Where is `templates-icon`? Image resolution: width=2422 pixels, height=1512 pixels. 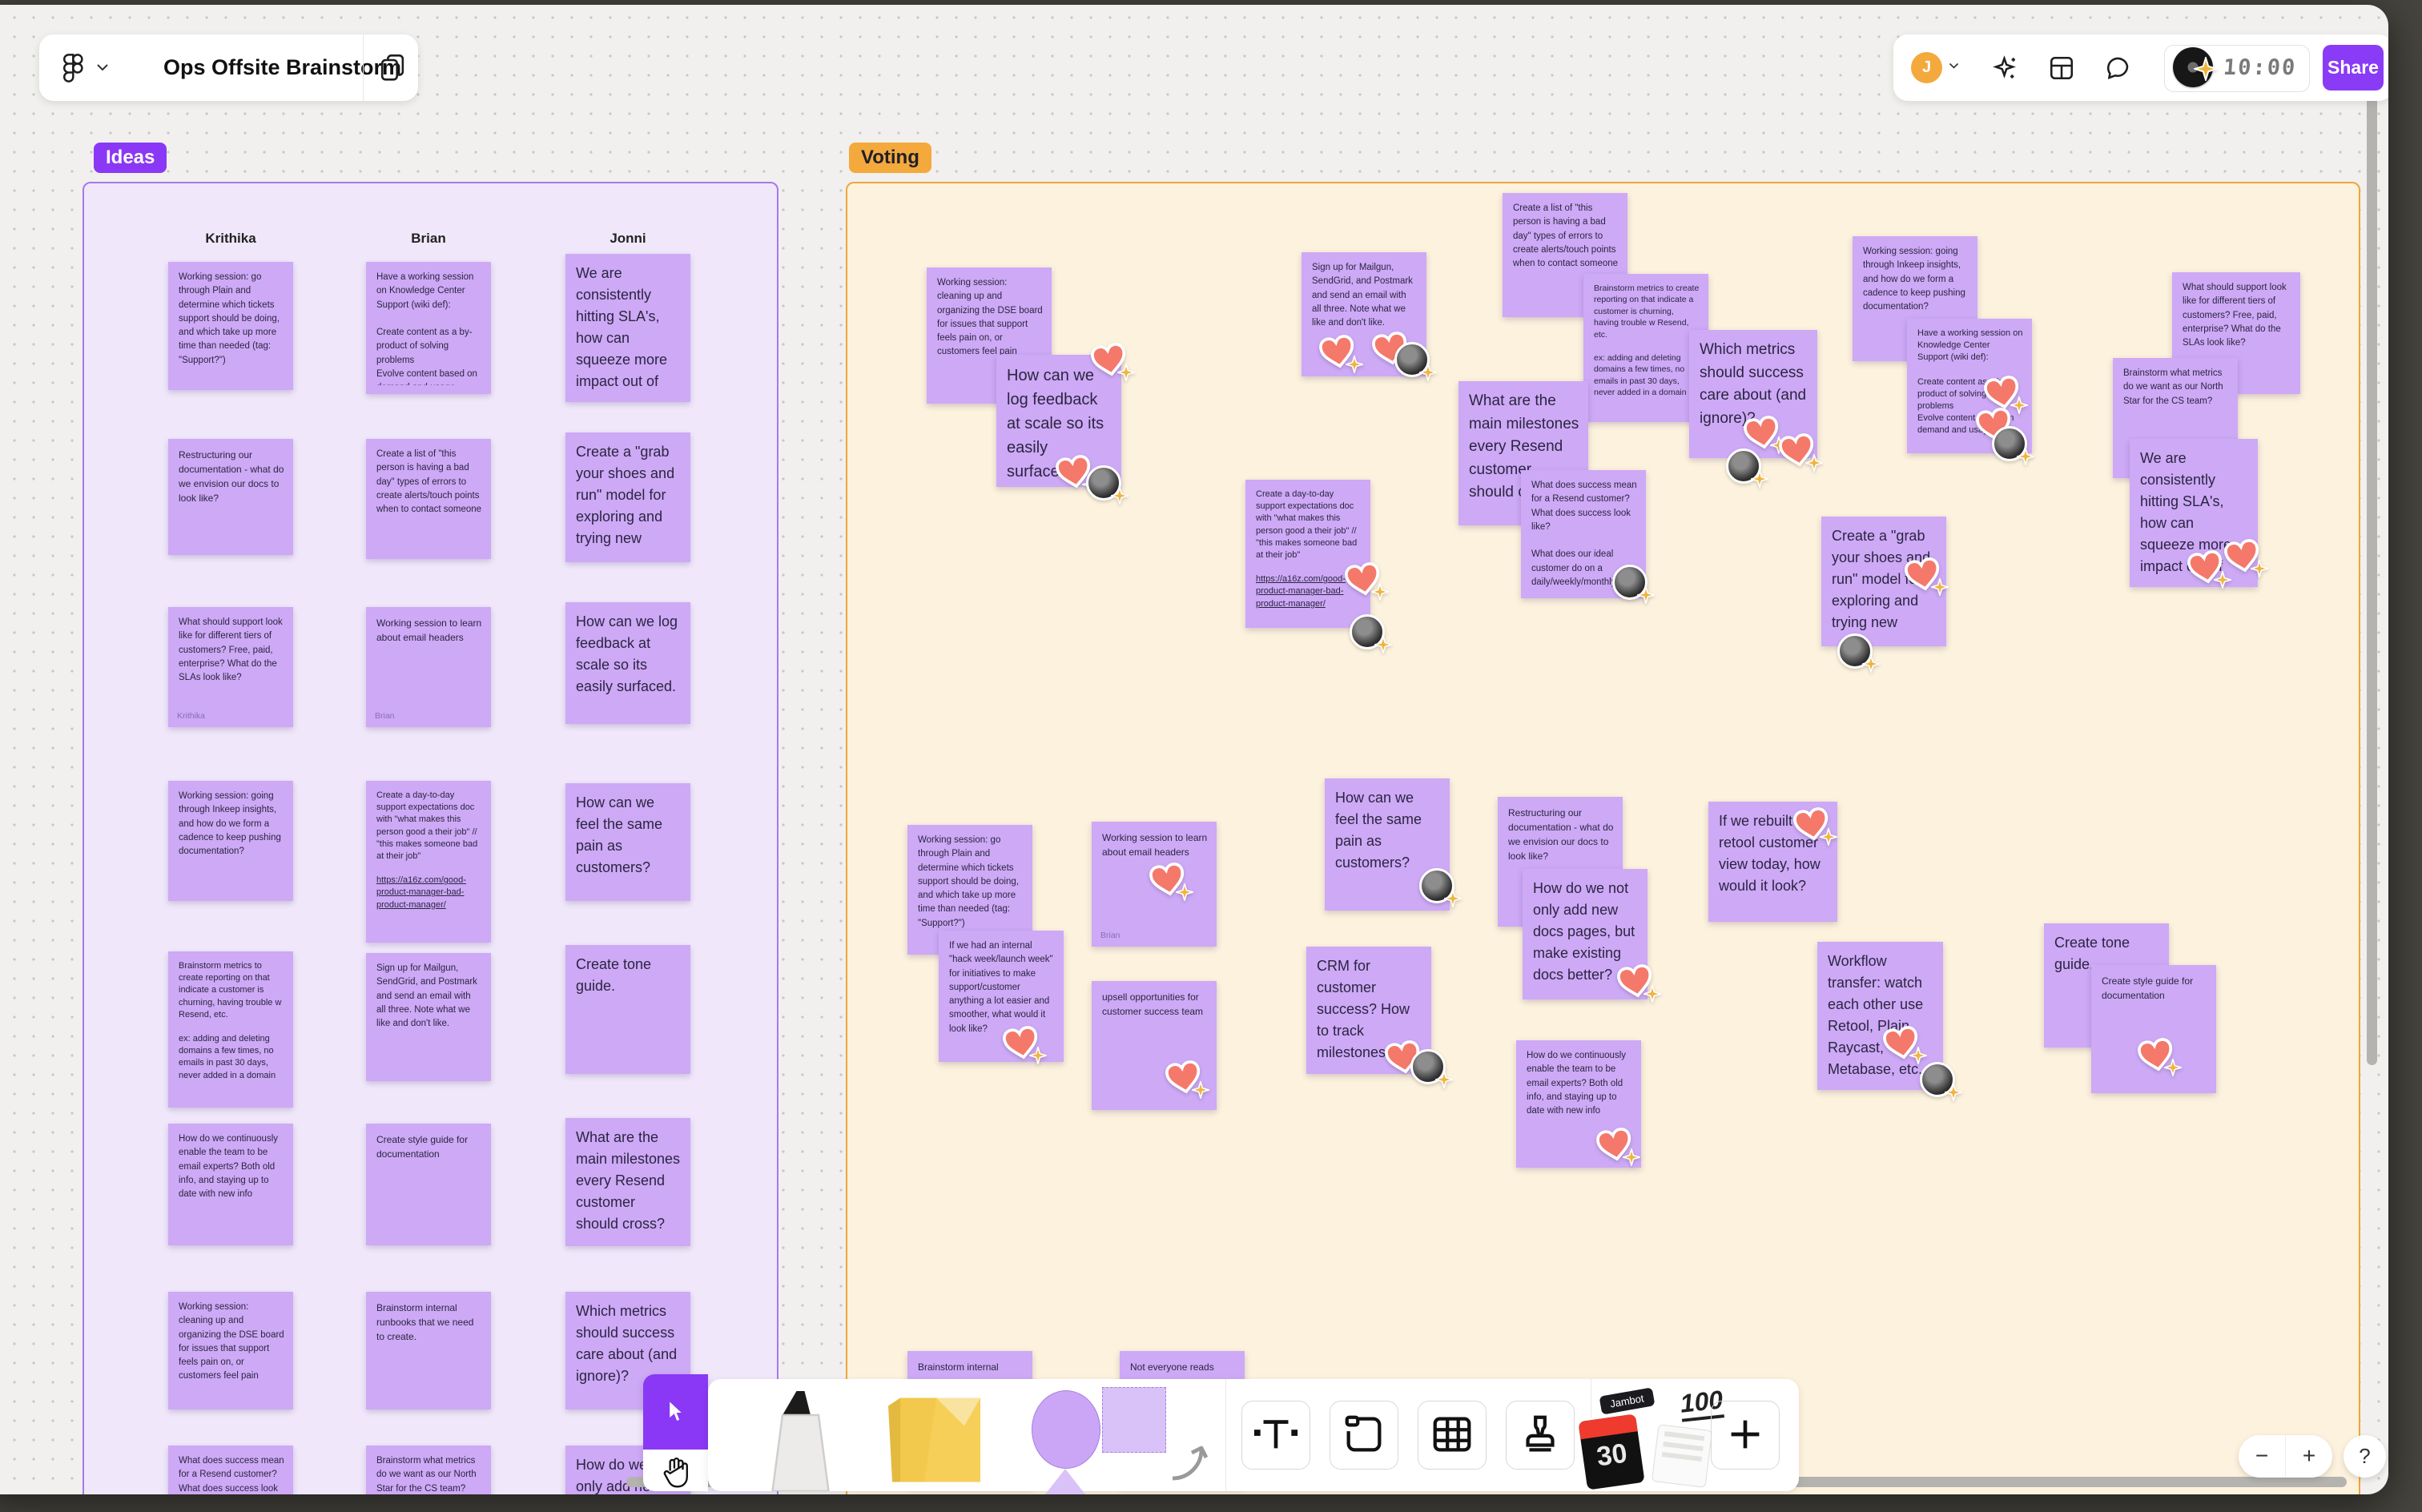 templates-icon is located at coordinates (2061, 68).